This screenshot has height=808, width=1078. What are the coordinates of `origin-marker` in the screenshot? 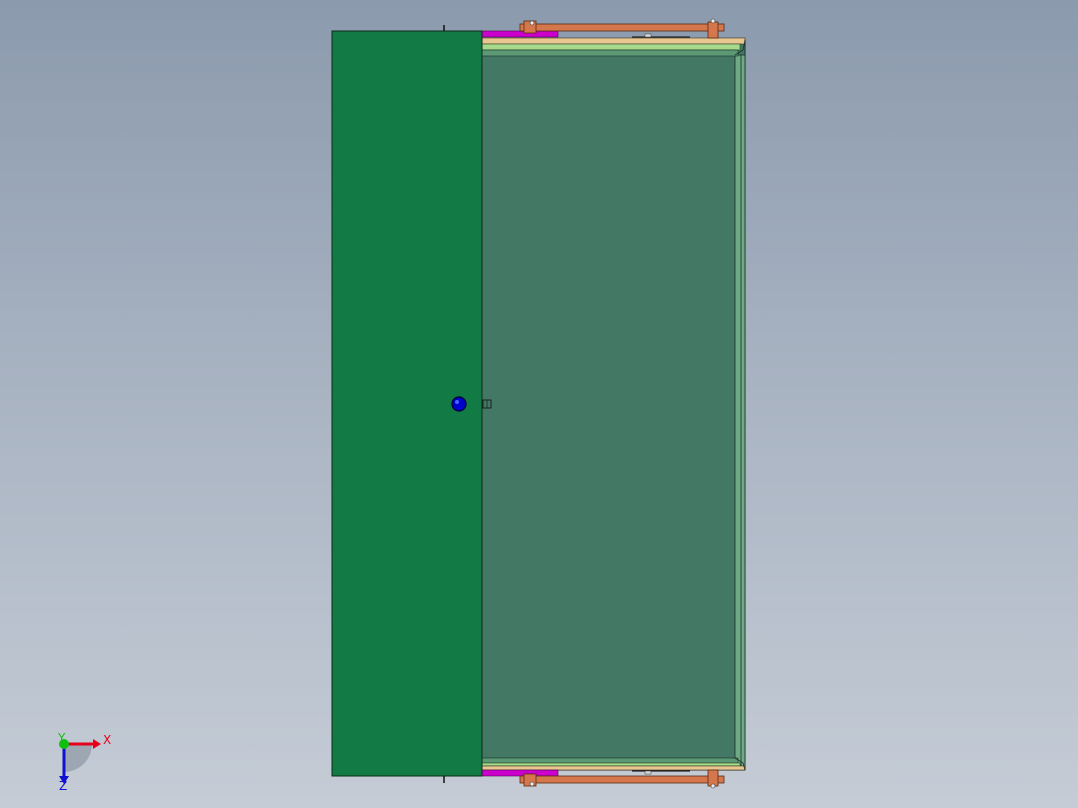 It's located at (459, 404).